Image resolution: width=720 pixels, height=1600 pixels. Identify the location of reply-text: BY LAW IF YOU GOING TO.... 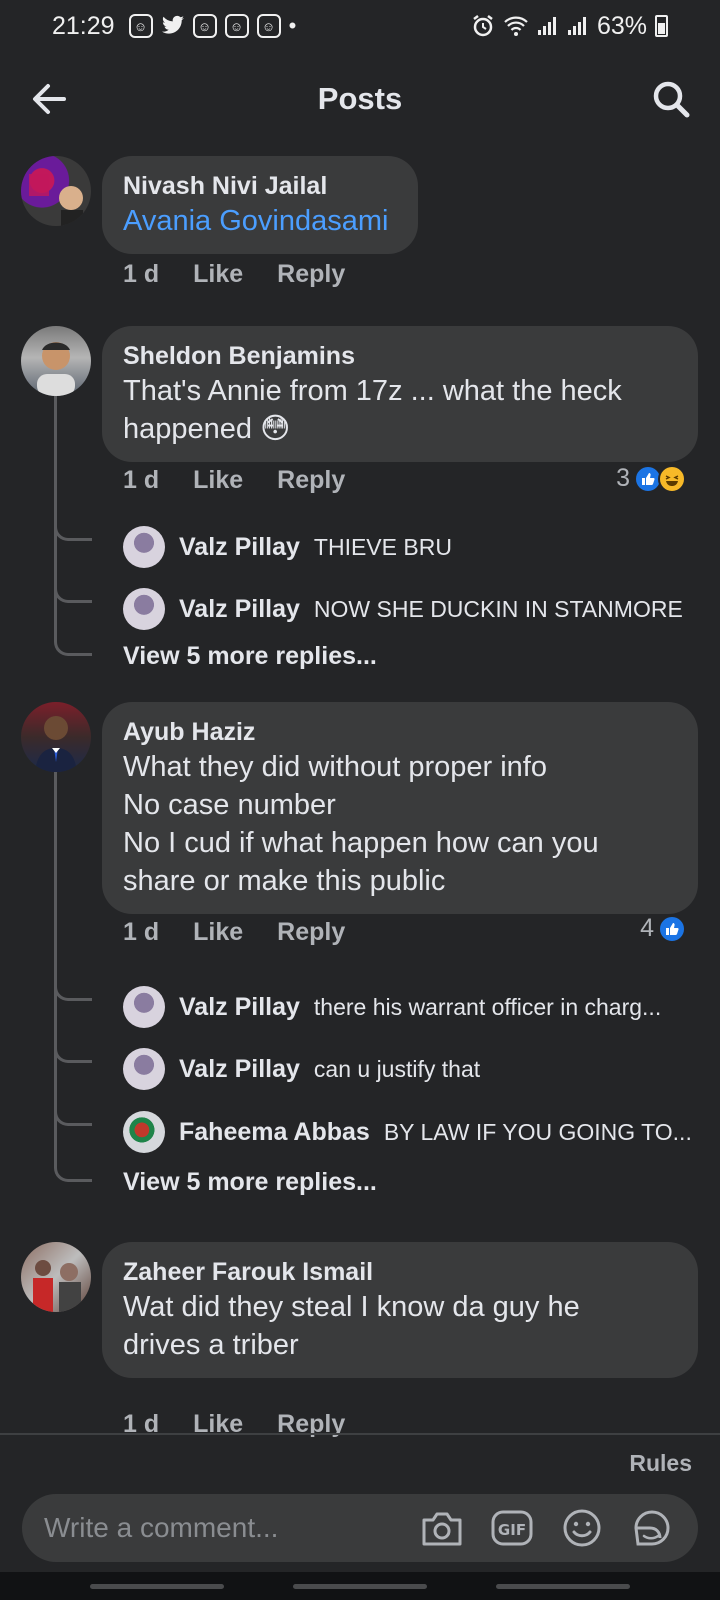
(537, 1131).